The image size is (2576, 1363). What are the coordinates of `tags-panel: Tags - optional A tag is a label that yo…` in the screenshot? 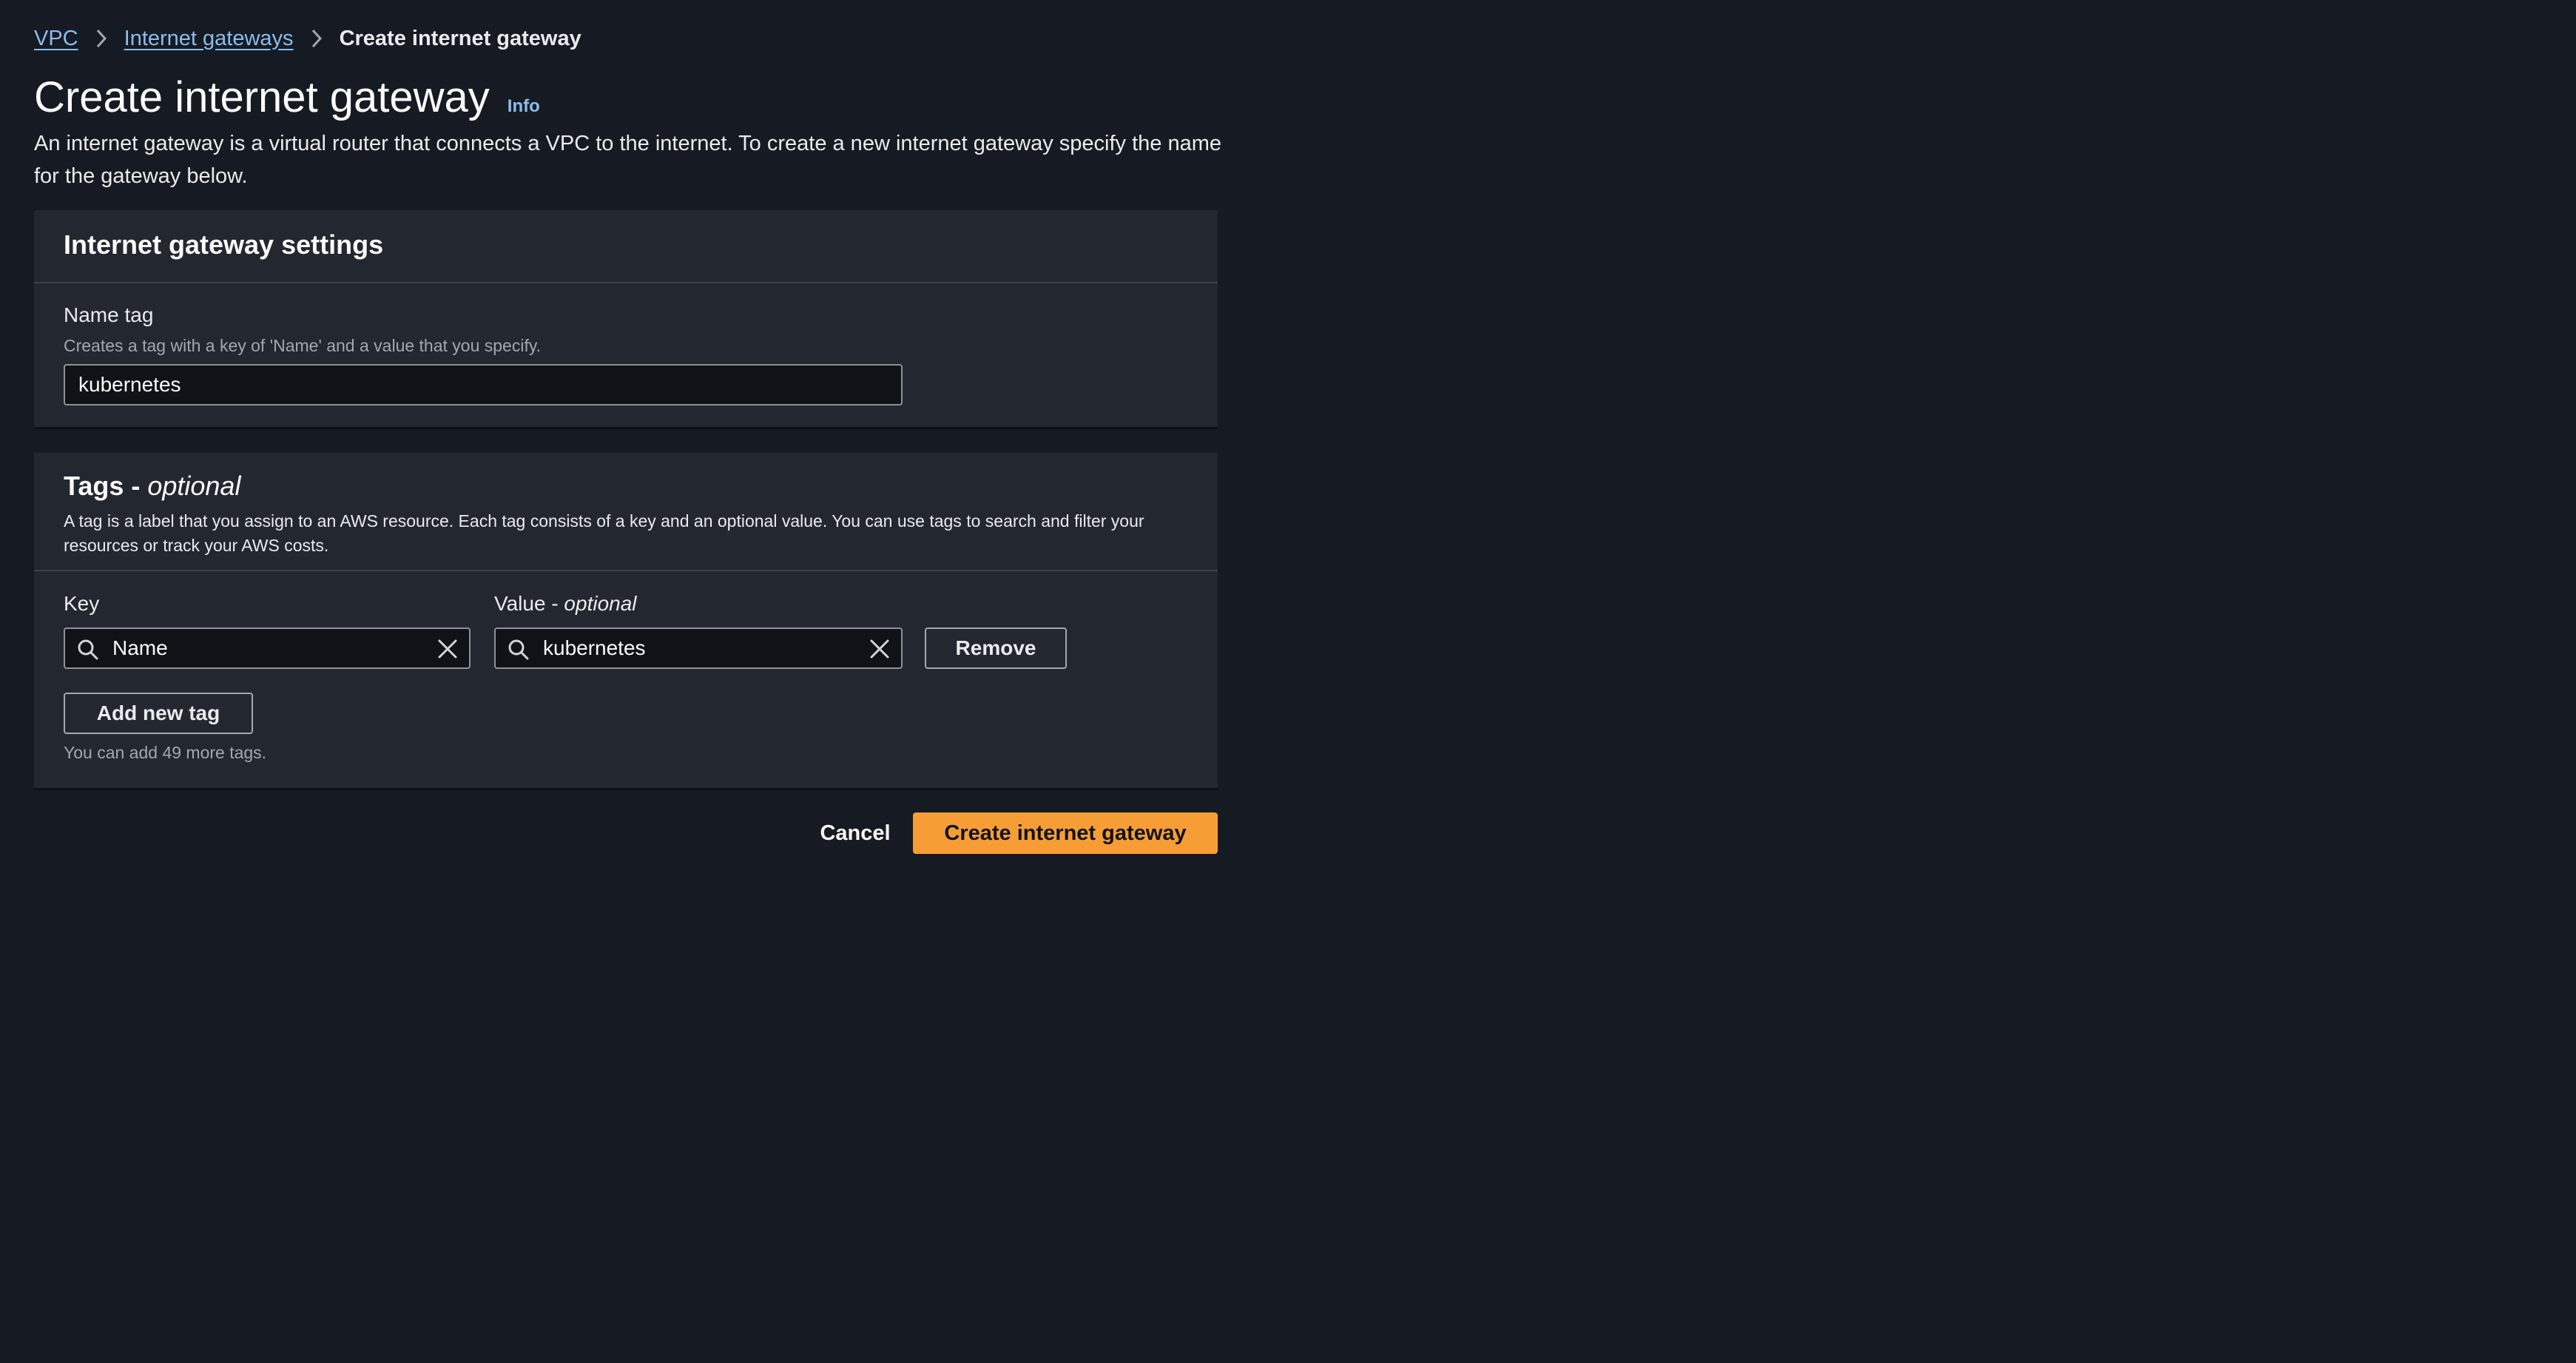 It's located at (626, 622).